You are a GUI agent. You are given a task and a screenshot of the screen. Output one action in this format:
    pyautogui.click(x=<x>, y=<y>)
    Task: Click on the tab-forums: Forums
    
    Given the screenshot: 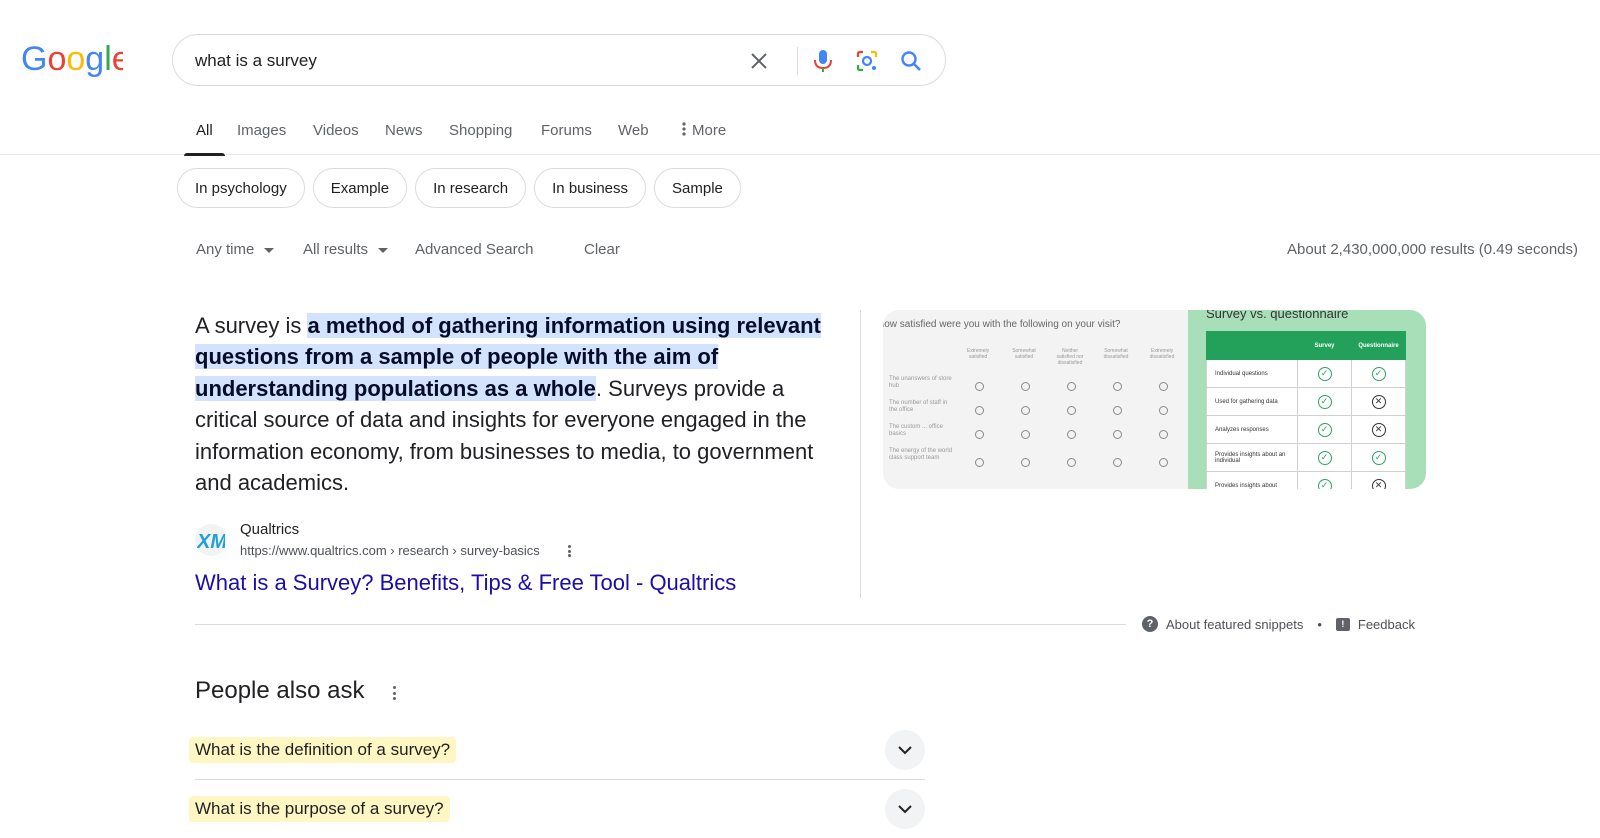 What is the action you would take?
    pyautogui.click(x=566, y=138)
    